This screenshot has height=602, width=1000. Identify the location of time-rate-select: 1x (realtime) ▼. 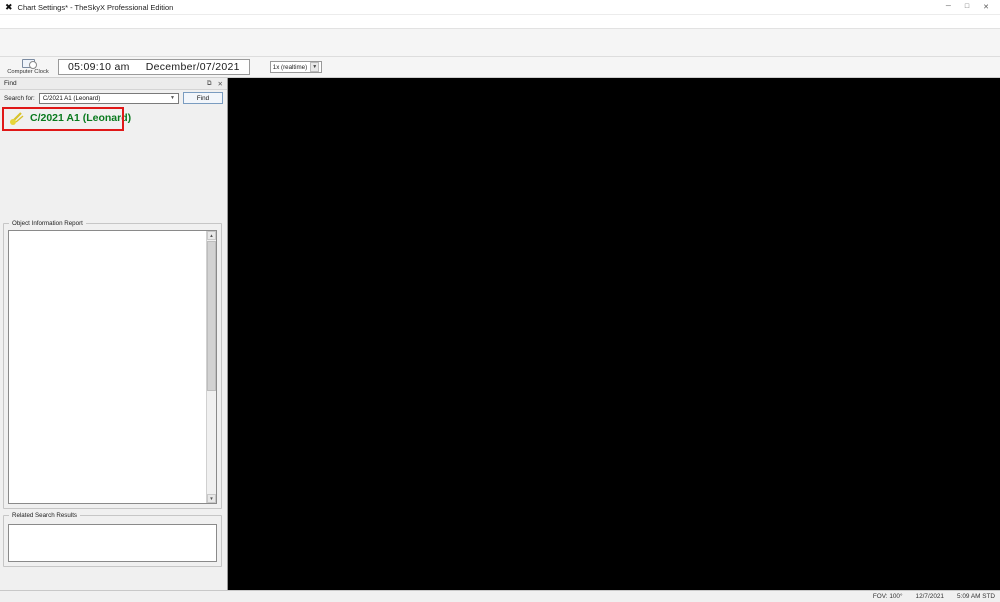
(296, 67).